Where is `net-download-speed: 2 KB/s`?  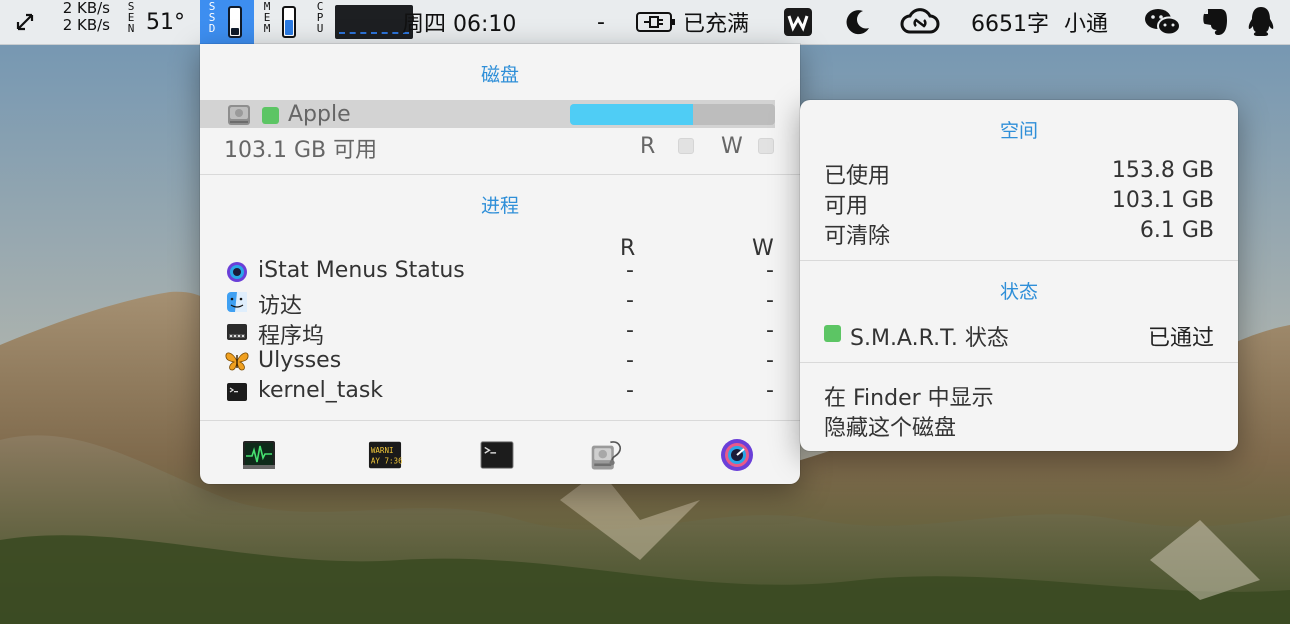 net-download-speed: 2 KB/s is located at coordinates (86, 25).